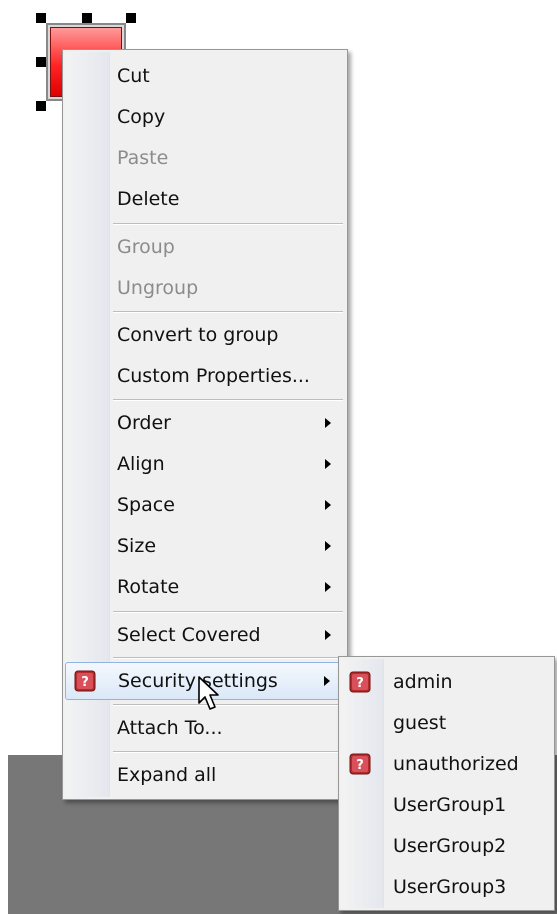 The width and height of the screenshot is (557, 914). Describe the element at coordinates (450, 887) in the screenshot. I see `submenu-item-label: UserGroup3` at that location.